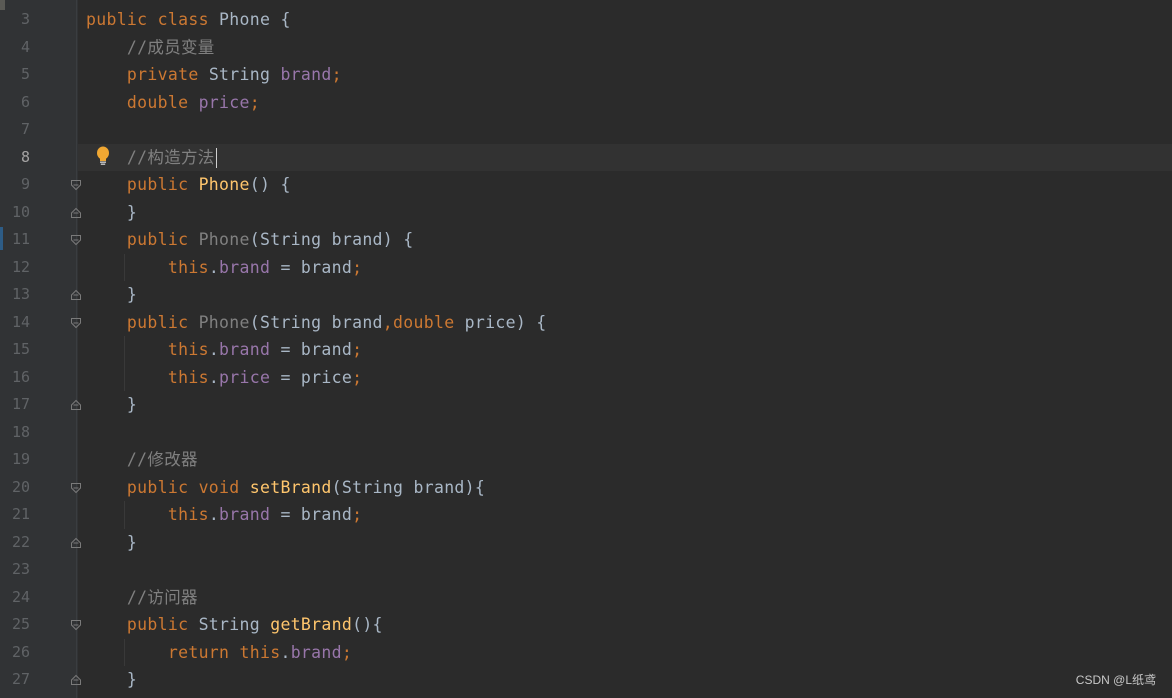 This screenshot has height=698, width=1172. Describe the element at coordinates (20, 541) in the screenshot. I see `line-number: 22` at that location.